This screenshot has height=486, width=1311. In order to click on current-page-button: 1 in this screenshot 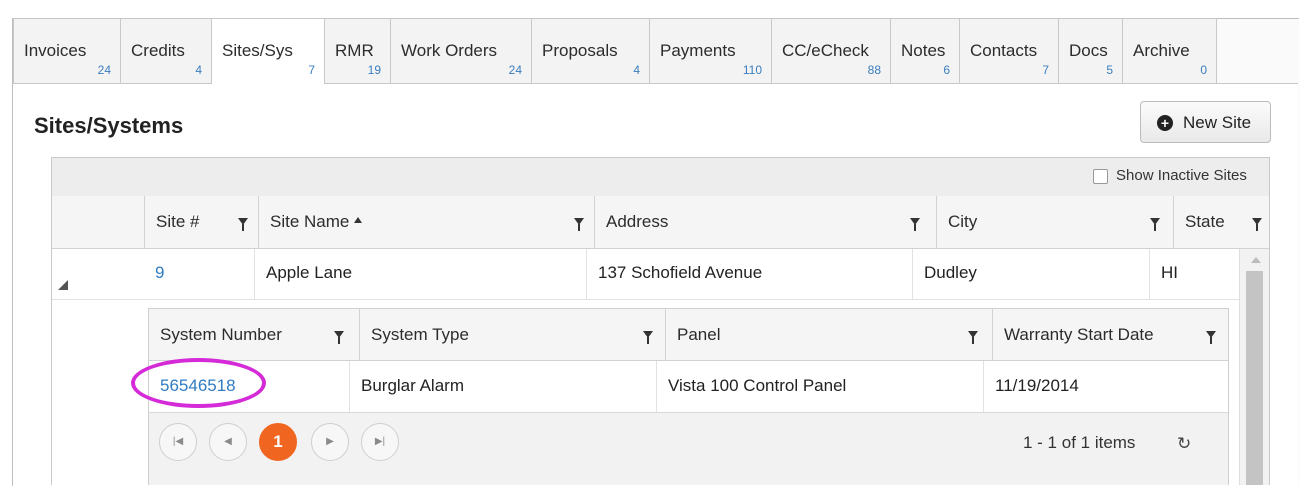, I will do `click(278, 442)`.